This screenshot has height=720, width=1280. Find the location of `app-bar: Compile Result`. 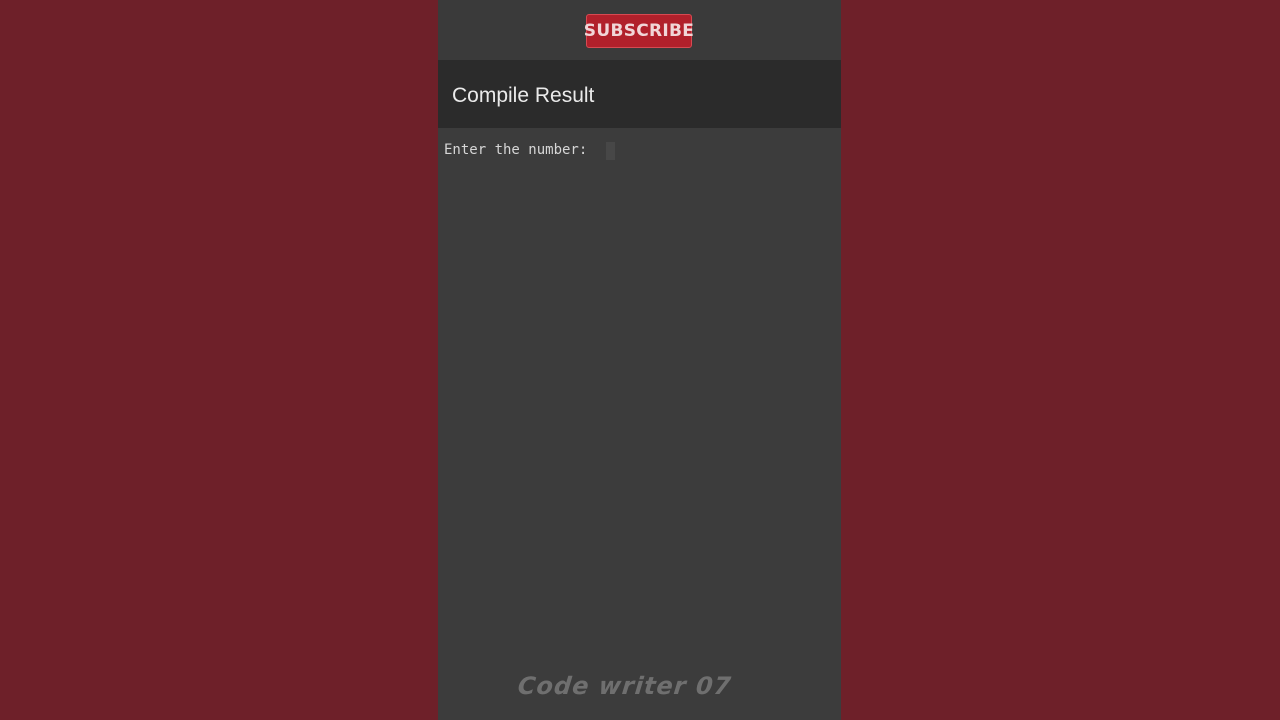

app-bar: Compile Result is located at coordinates (639, 94).